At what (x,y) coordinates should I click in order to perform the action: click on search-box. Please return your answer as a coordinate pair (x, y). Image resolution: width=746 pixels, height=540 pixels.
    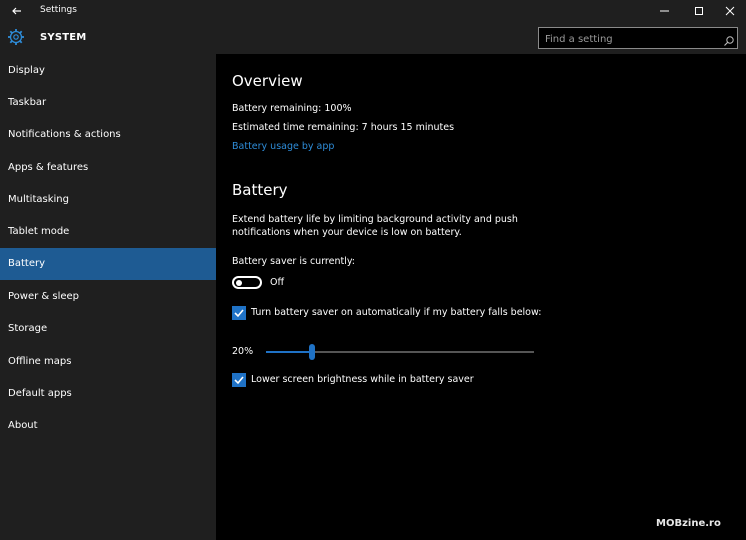
    Looking at the image, I should click on (638, 38).